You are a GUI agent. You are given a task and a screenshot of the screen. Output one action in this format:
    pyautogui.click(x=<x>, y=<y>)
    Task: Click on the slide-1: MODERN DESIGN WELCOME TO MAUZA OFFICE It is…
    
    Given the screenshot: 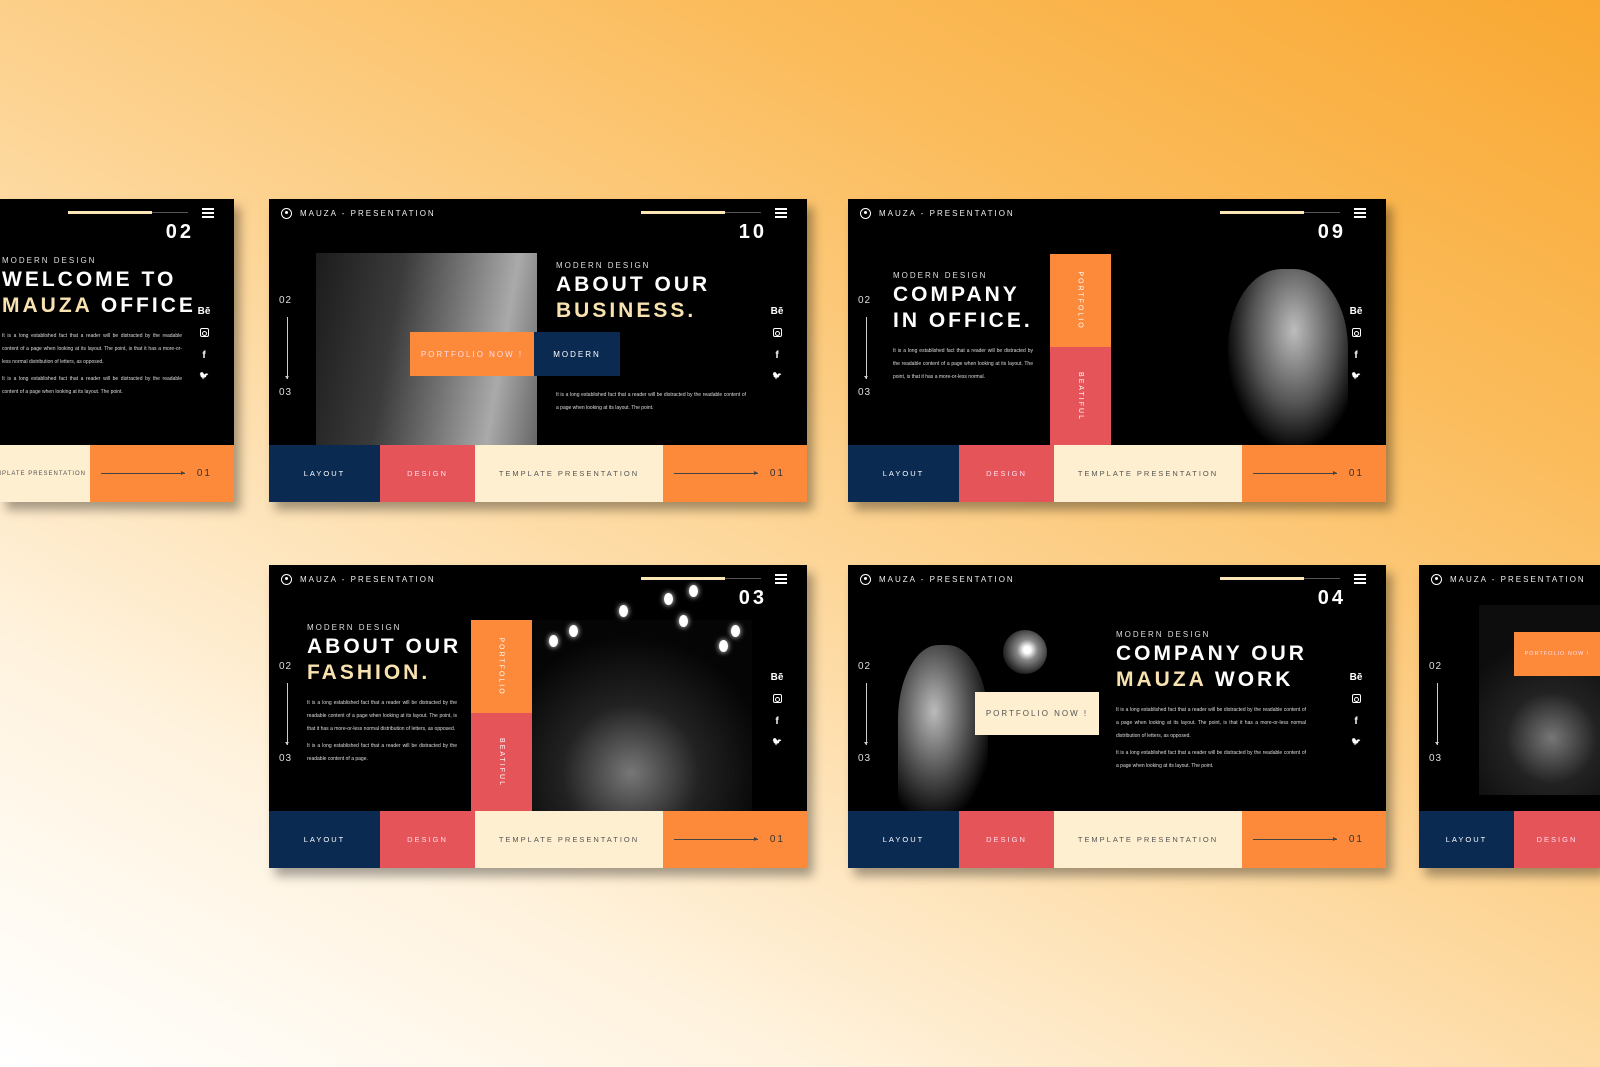 What is the action you would take?
    pyautogui.click(x=117, y=350)
    